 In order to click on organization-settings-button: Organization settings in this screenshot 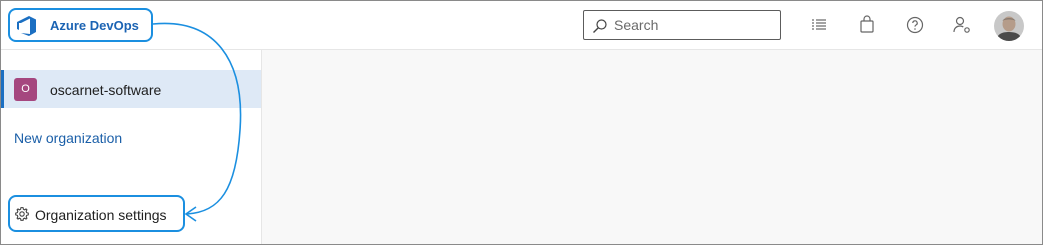, I will do `click(96, 213)`.